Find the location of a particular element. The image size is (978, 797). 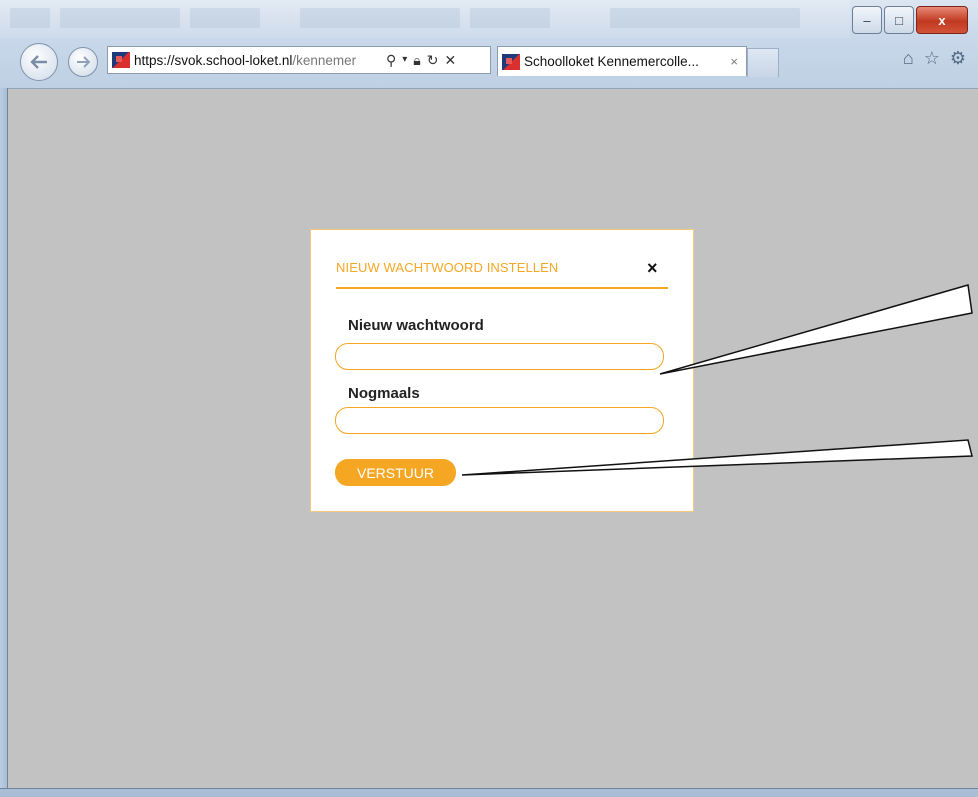

url-host: https://svok.school-loket.nl is located at coordinates (213, 60).